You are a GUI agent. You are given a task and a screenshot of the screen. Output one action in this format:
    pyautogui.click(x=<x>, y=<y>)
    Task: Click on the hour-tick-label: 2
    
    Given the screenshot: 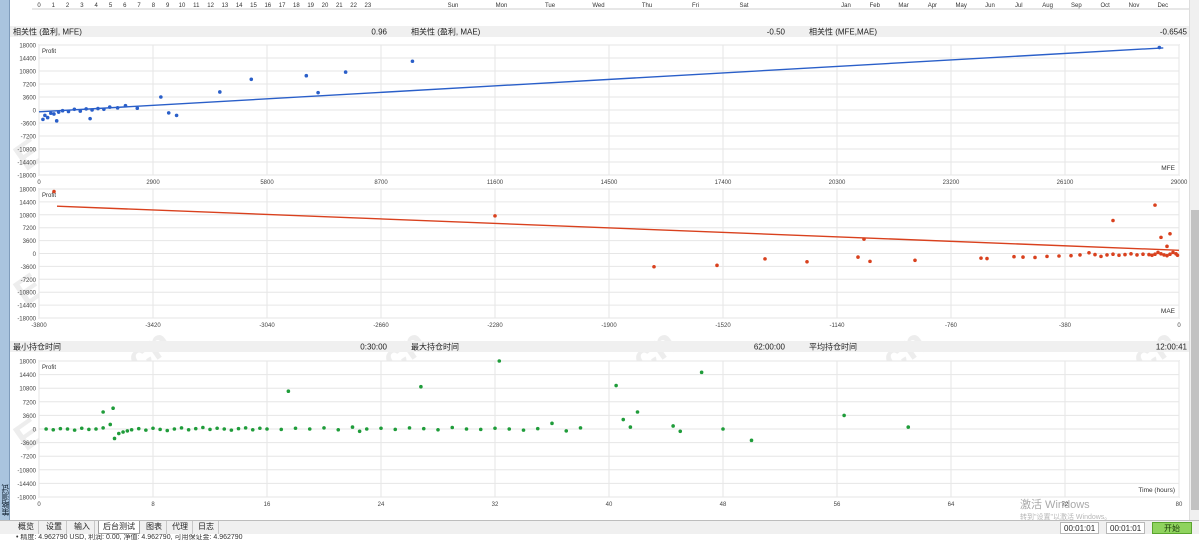 What is the action you would take?
    pyautogui.click(x=68, y=6)
    